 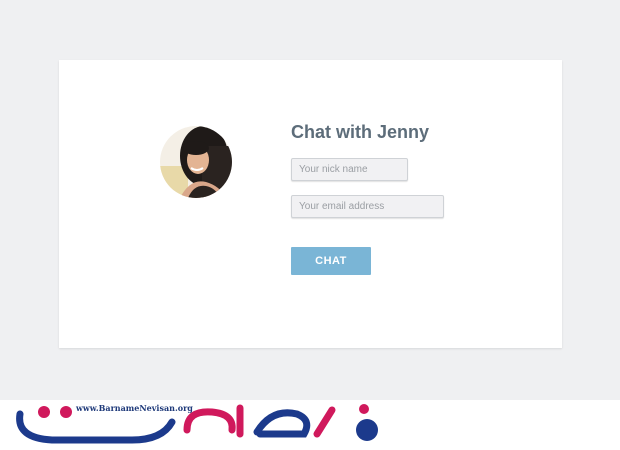 I want to click on chat-title: Chat with Jenny, so click(x=360, y=132).